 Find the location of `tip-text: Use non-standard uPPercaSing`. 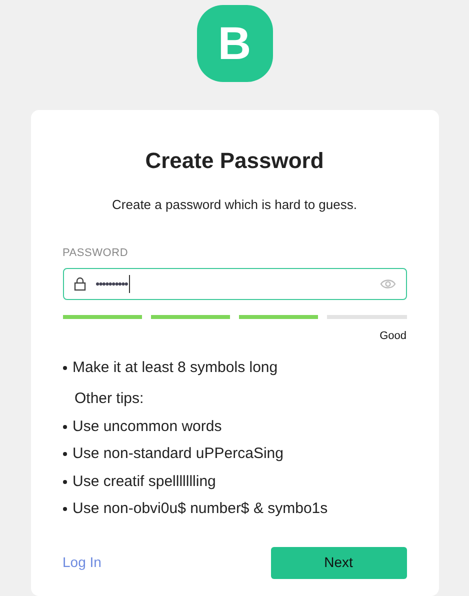

tip-text: Use non-standard uPPercaSing is located at coordinates (178, 454).